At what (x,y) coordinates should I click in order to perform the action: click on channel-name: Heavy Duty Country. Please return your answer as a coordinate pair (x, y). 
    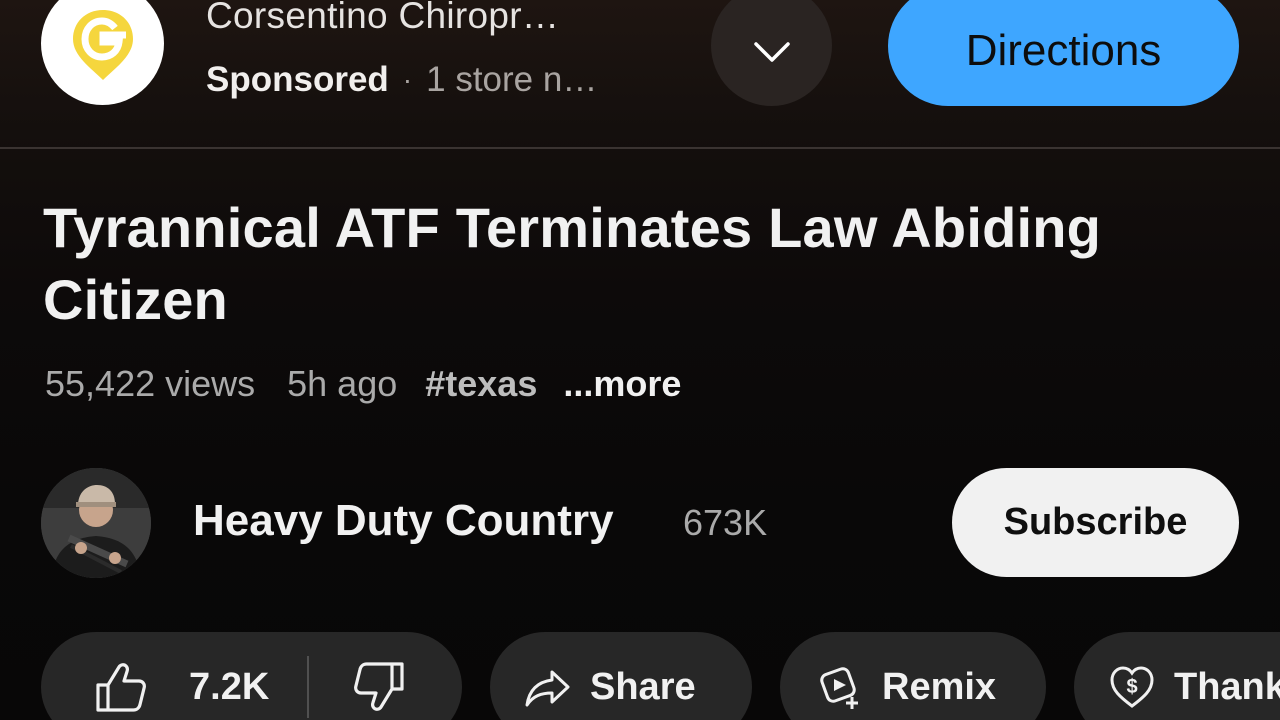
    Looking at the image, I should click on (403, 521).